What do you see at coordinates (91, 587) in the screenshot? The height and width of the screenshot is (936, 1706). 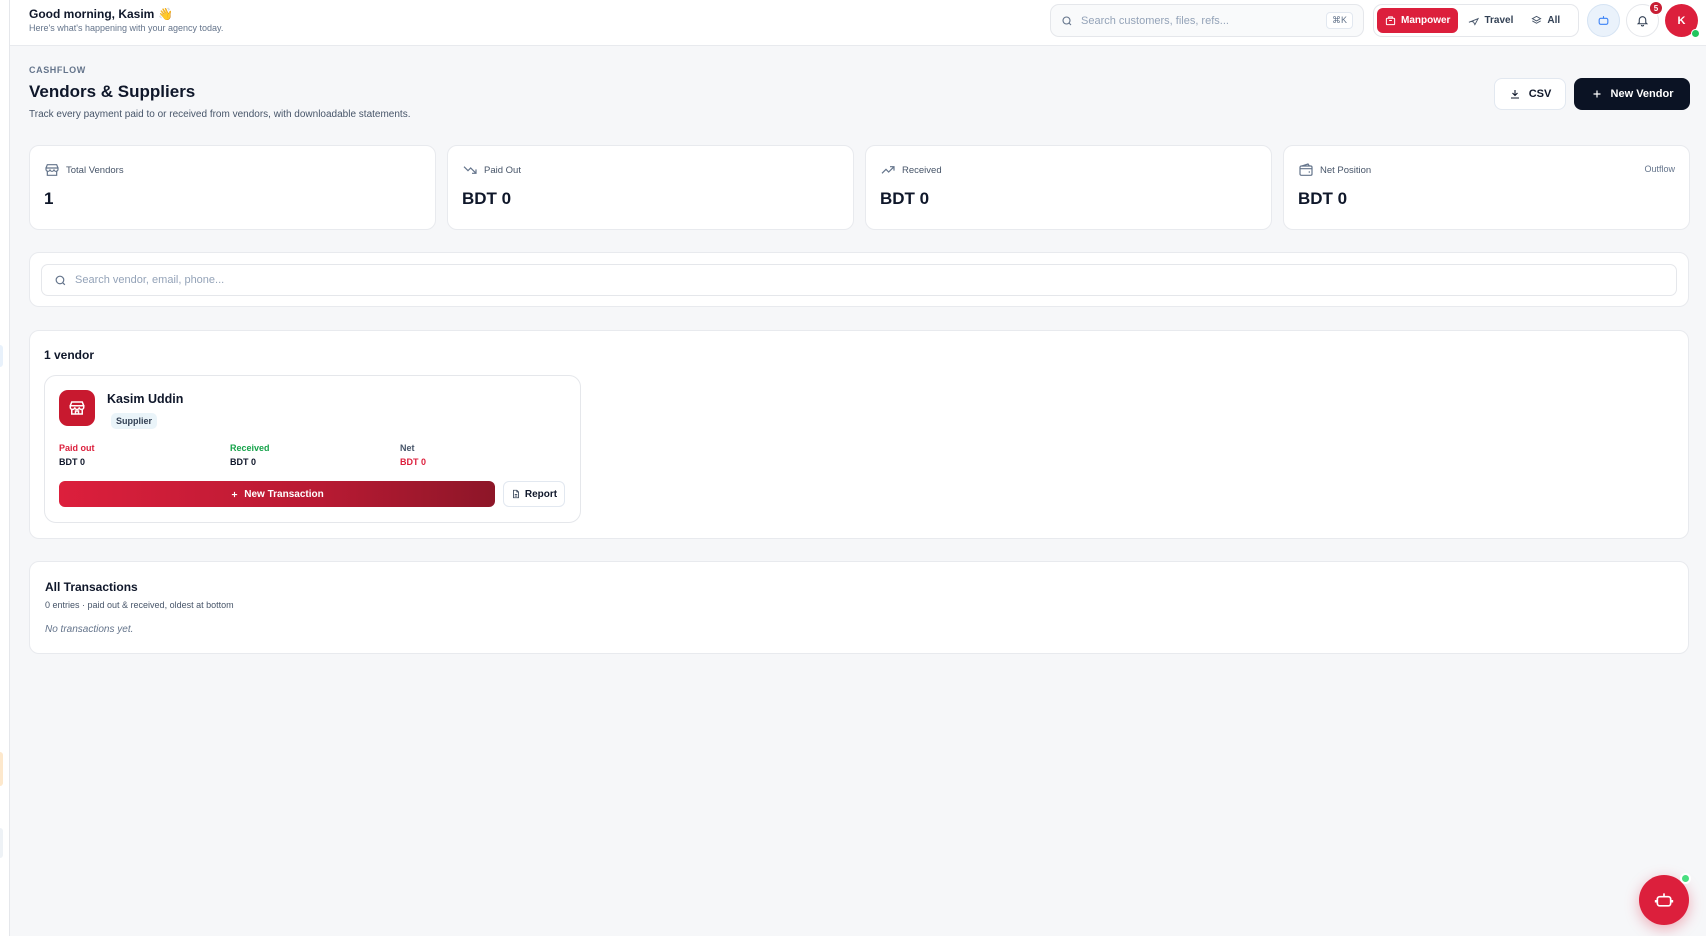 I see `transactions-title: All Transactions` at bounding box center [91, 587].